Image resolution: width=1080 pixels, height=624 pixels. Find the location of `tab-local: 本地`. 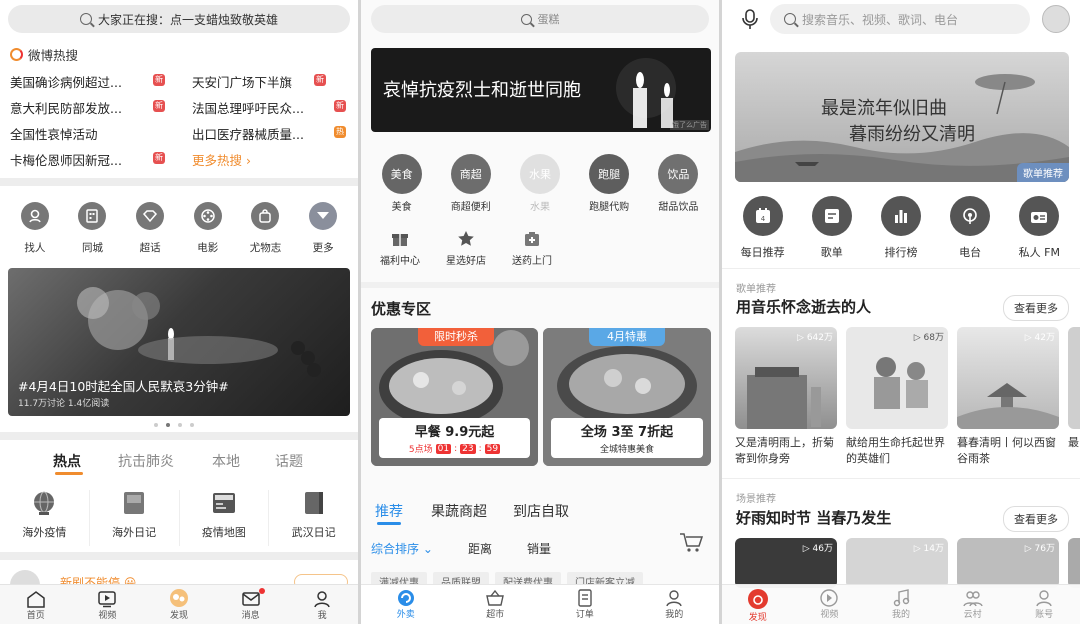

tab-local: 本地 is located at coordinates (226, 461).